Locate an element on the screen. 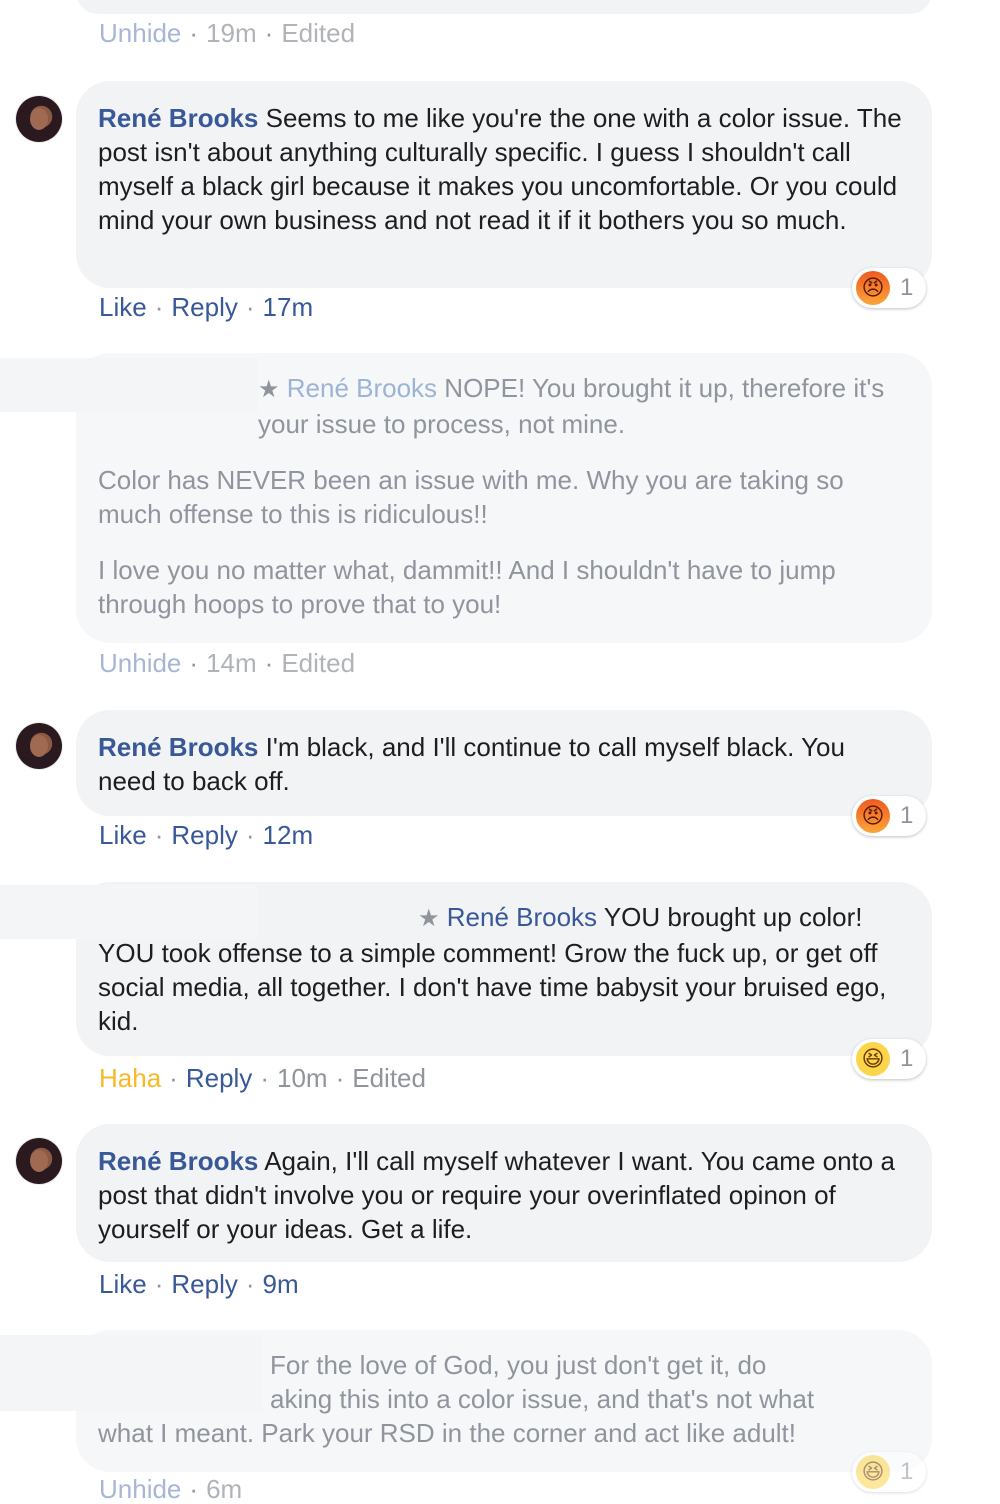 This screenshot has width=1000, height=1504. comment-actions: Like · Reply · 9m is located at coordinates (199, 1284).